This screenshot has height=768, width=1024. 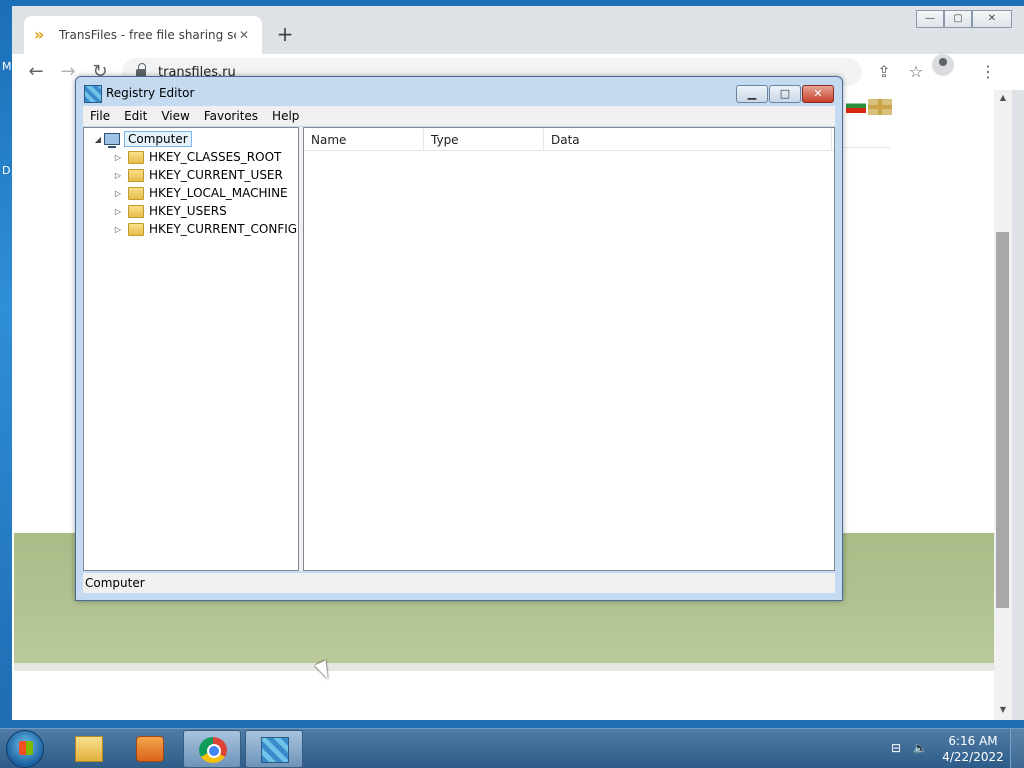 What do you see at coordinates (916, 72) in the screenshot?
I see `bookmark-star-icon: ☆` at bounding box center [916, 72].